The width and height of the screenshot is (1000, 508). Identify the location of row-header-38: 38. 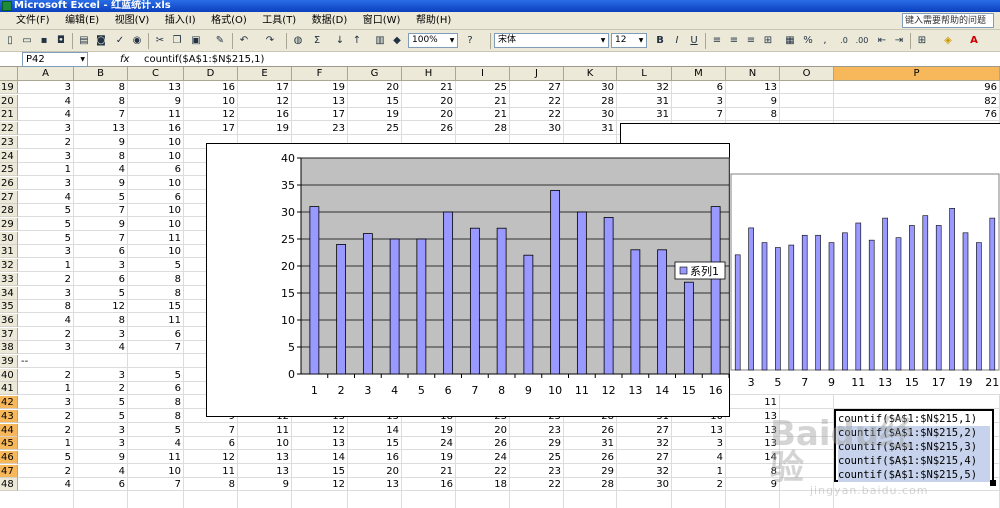
(9, 348).